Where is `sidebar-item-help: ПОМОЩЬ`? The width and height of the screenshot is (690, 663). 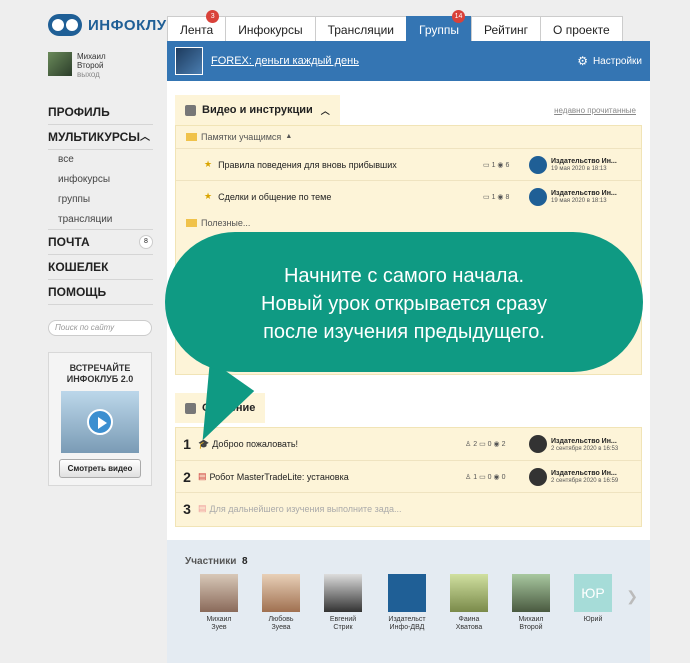 sidebar-item-help: ПОМОЩЬ is located at coordinates (100, 292).